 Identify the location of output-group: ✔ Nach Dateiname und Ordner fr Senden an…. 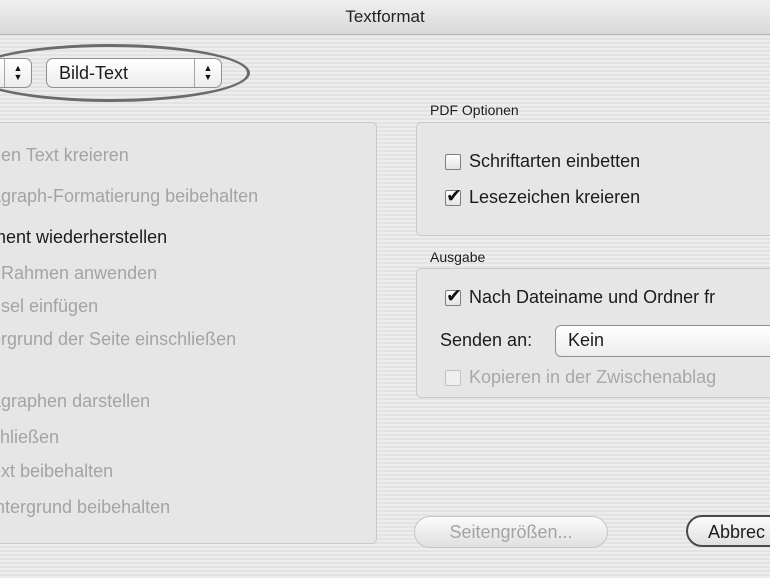
(593, 333).